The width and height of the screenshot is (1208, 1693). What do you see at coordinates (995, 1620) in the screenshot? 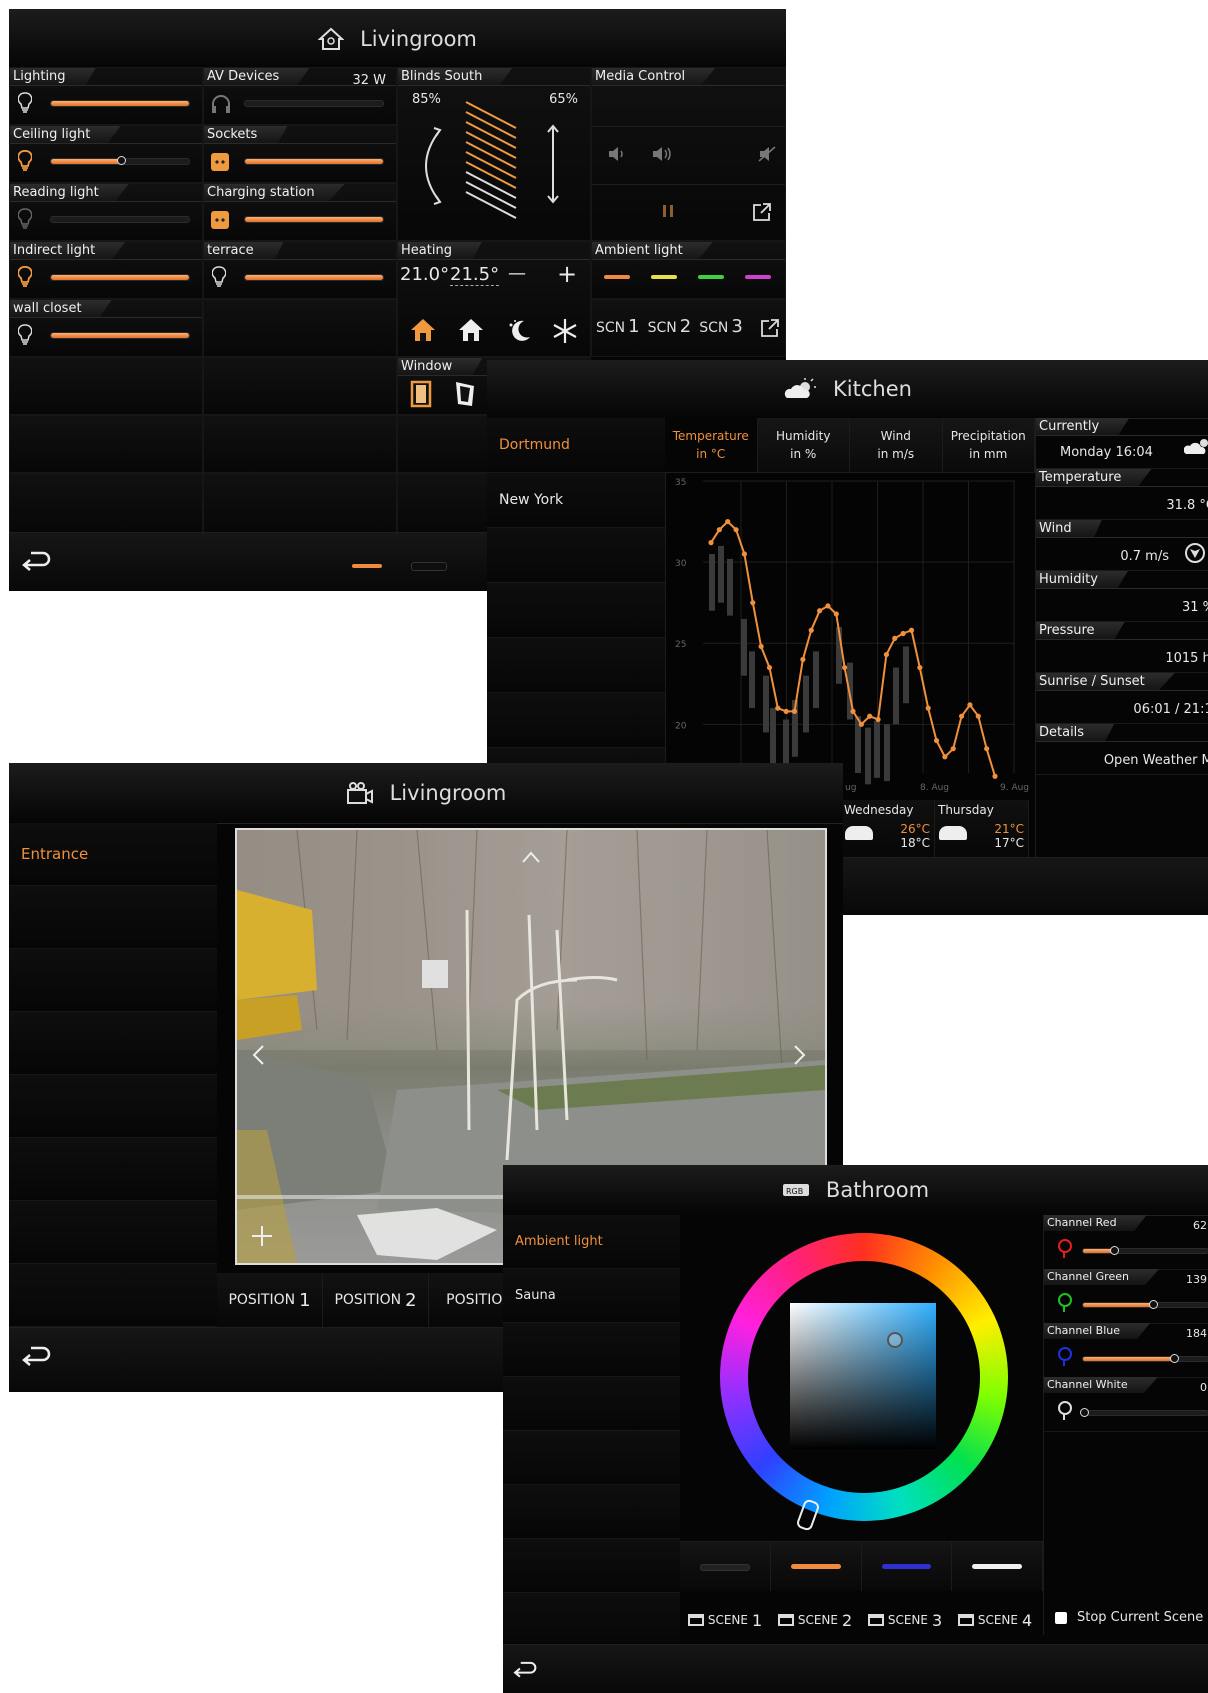
I see `scene-button: SCENE 4` at bounding box center [995, 1620].